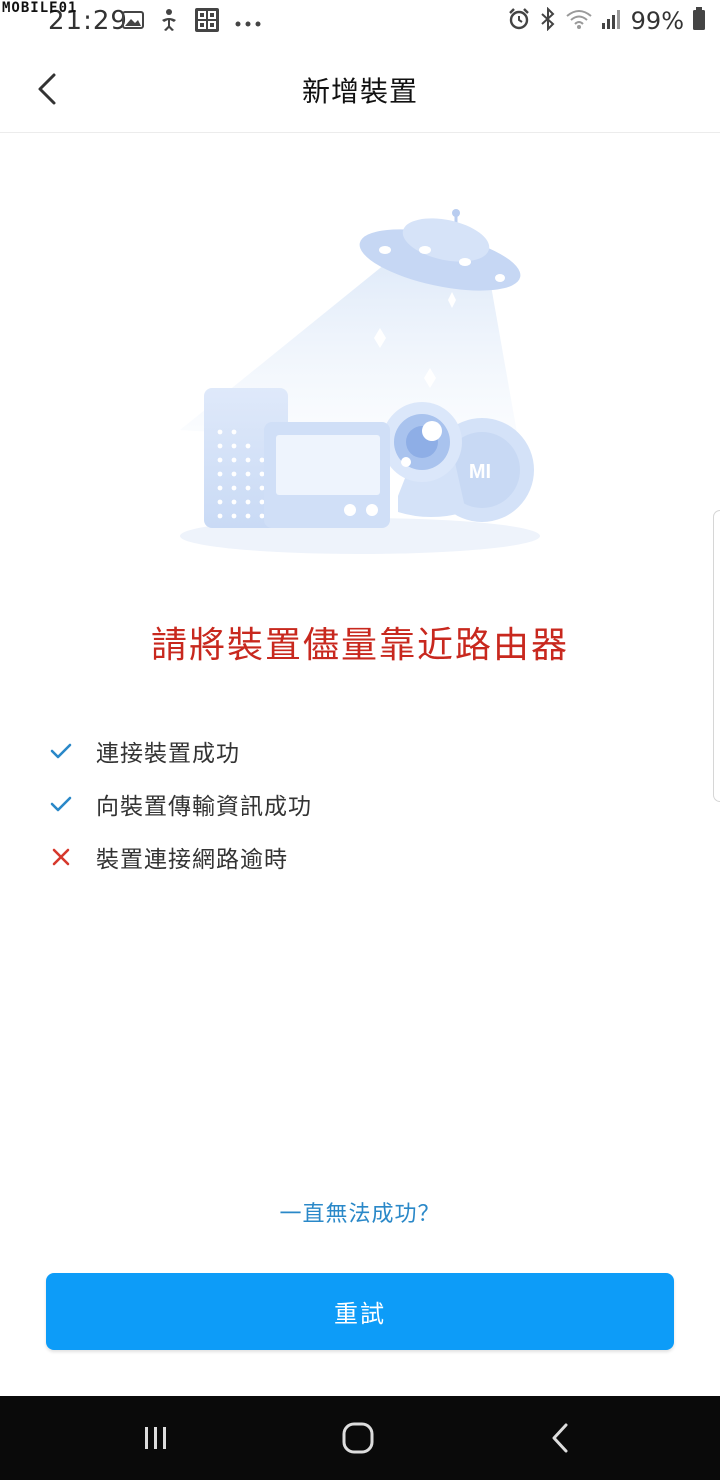  I want to click on image-icon, so click(133, 22).